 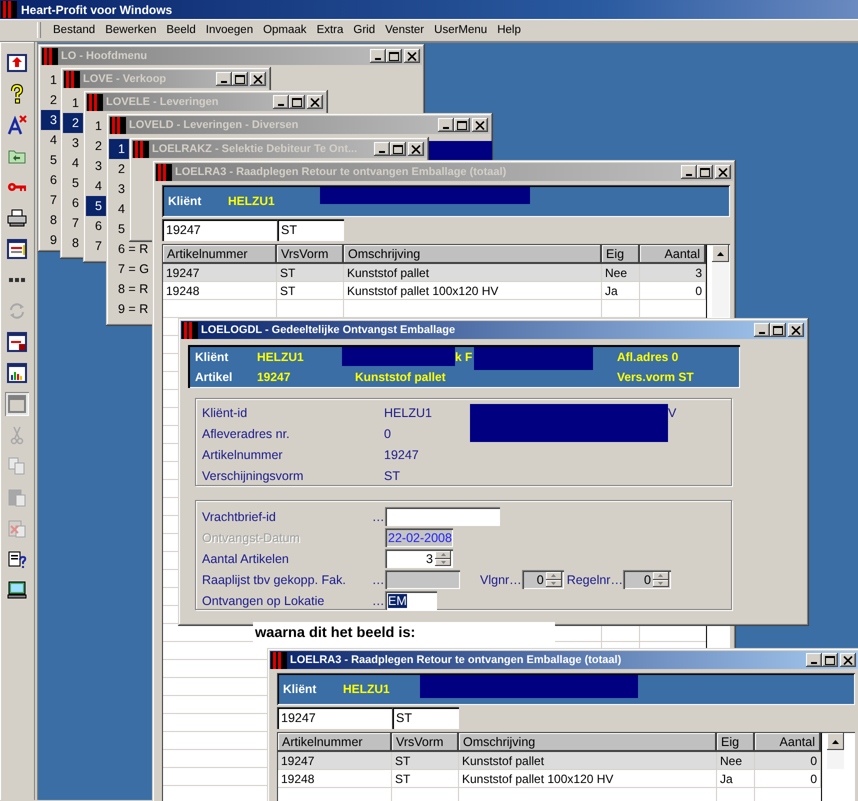 I want to click on menu-item: Grid, so click(x=364, y=30).